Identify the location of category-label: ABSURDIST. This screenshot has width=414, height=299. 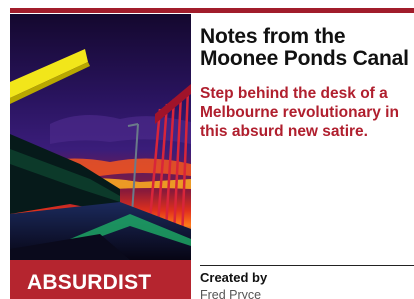
(89, 282).